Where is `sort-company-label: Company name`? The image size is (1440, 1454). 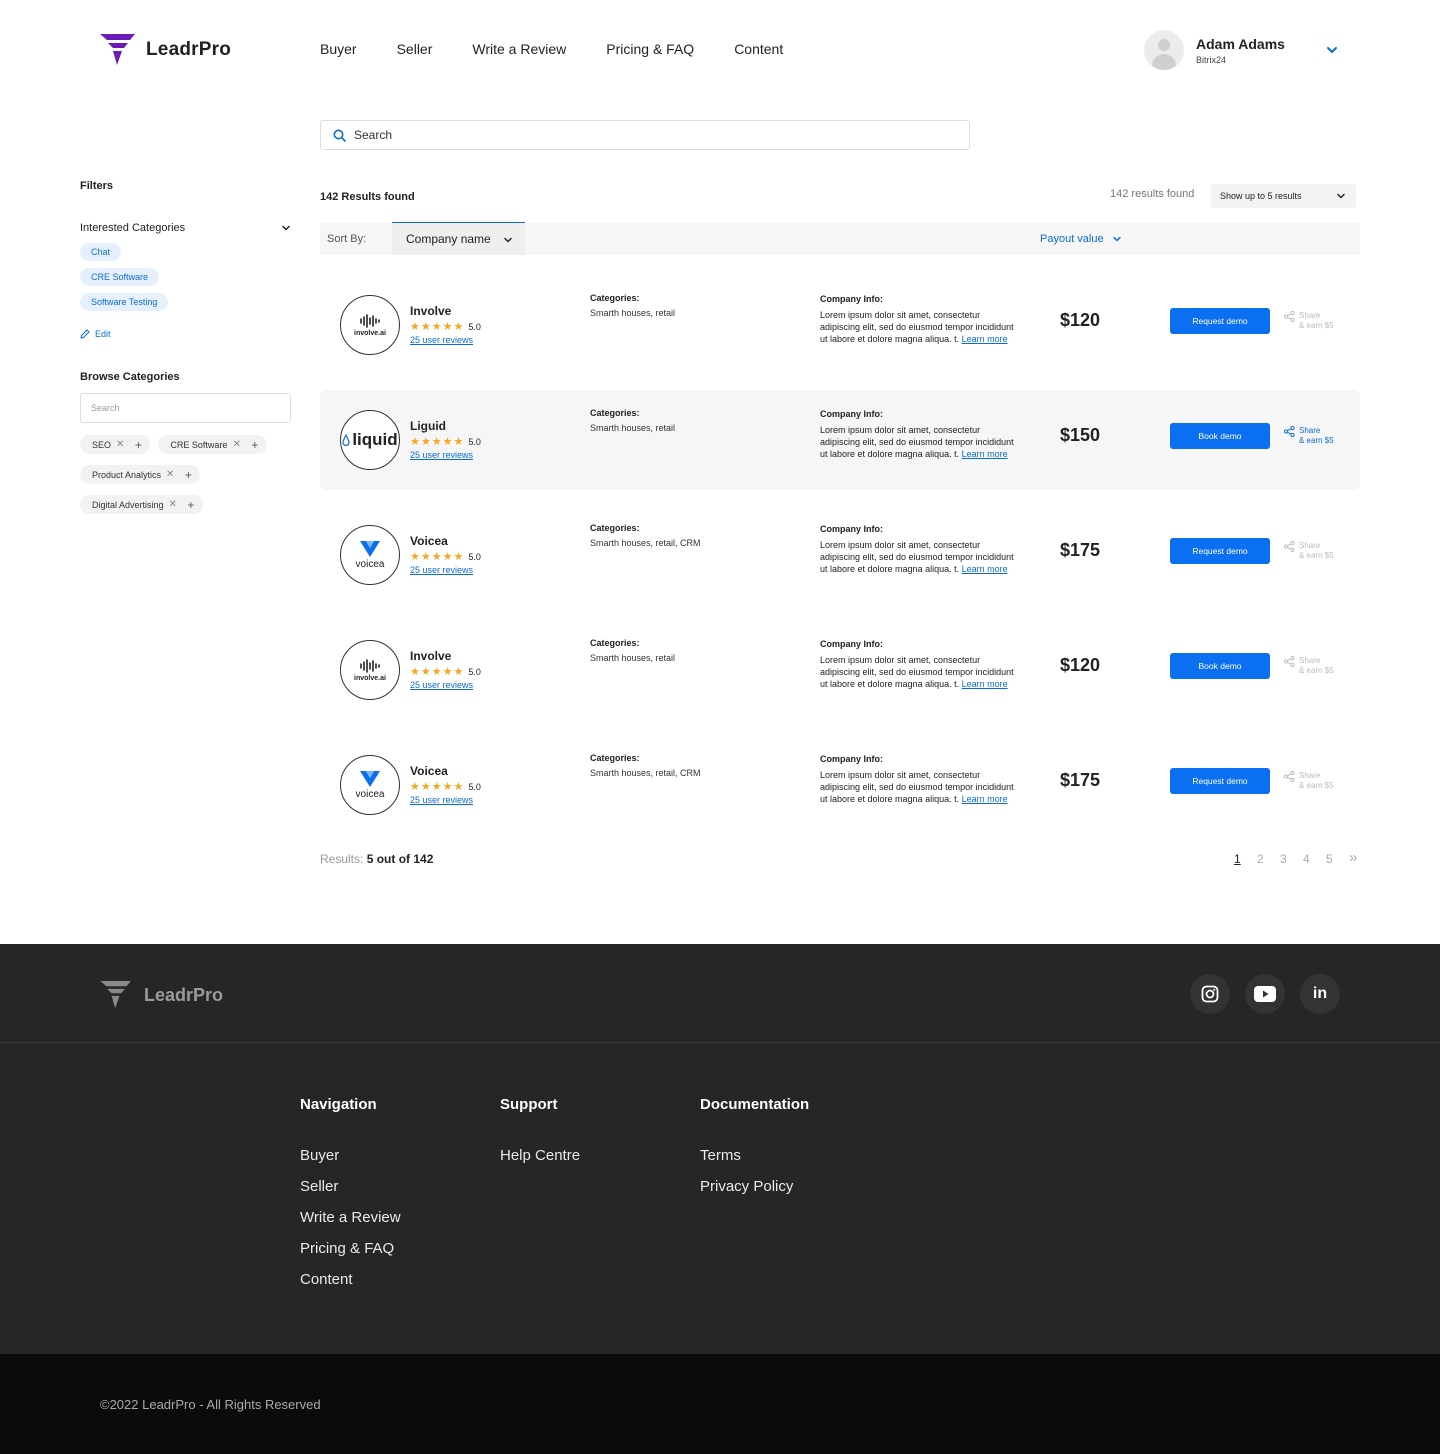 sort-company-label: Company name is located at coordinates (448, 239).